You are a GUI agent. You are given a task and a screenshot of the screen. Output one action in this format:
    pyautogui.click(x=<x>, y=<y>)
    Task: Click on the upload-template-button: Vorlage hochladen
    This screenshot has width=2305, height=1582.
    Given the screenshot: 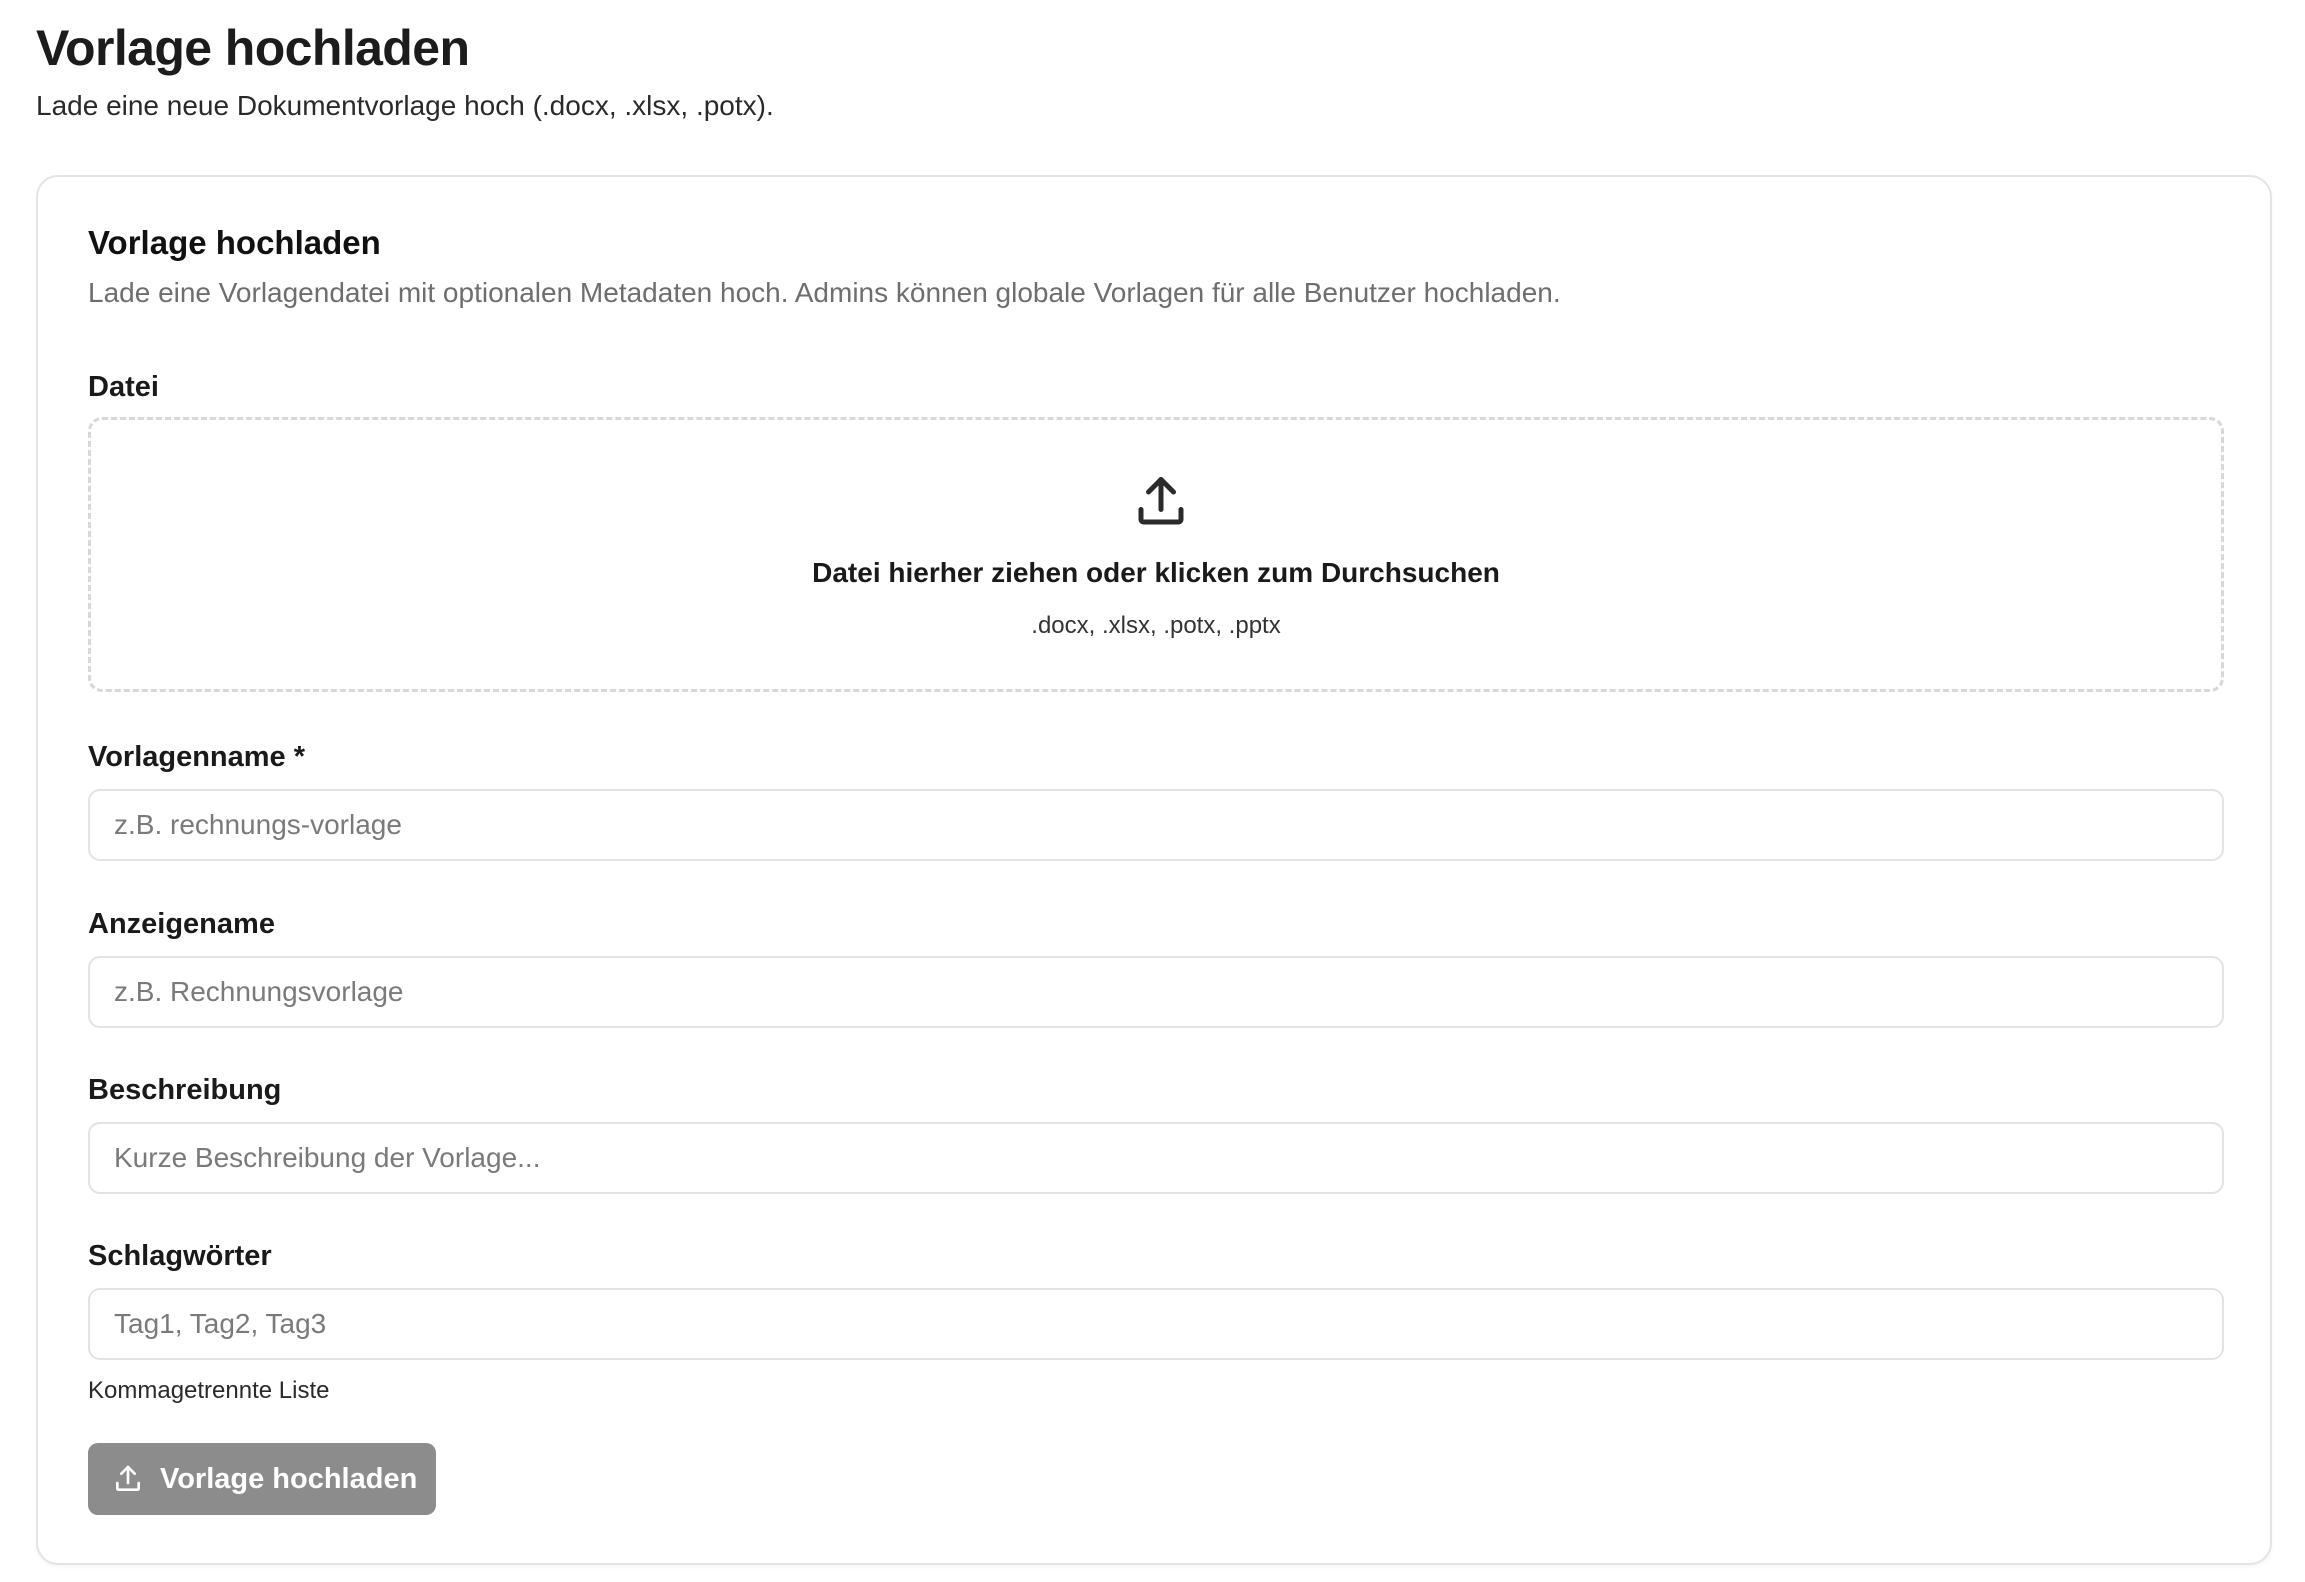 What is the action you would take?
    pyautogui.click(x=262, y=1479)
    